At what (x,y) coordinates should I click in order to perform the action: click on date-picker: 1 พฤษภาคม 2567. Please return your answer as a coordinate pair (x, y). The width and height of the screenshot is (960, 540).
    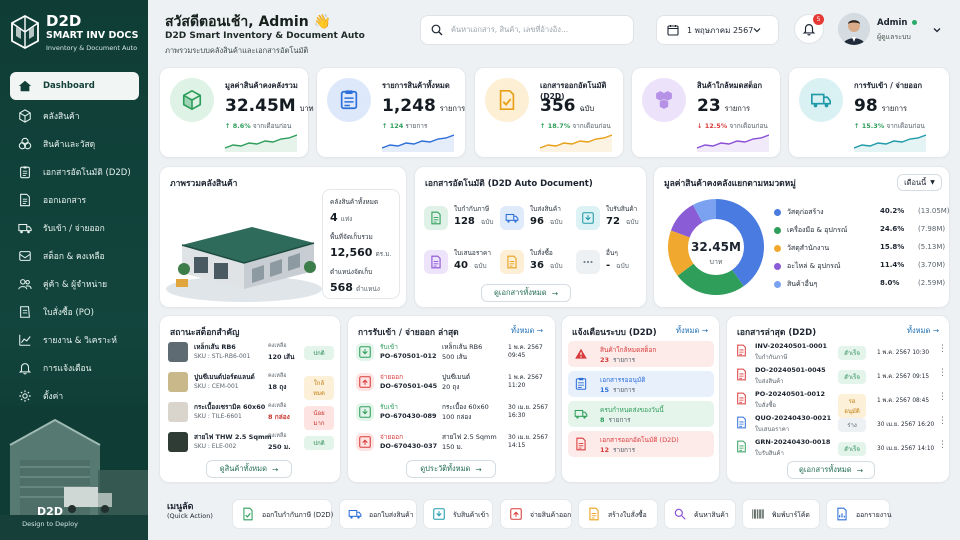
    Looking at the image, I should click on (717, 30).